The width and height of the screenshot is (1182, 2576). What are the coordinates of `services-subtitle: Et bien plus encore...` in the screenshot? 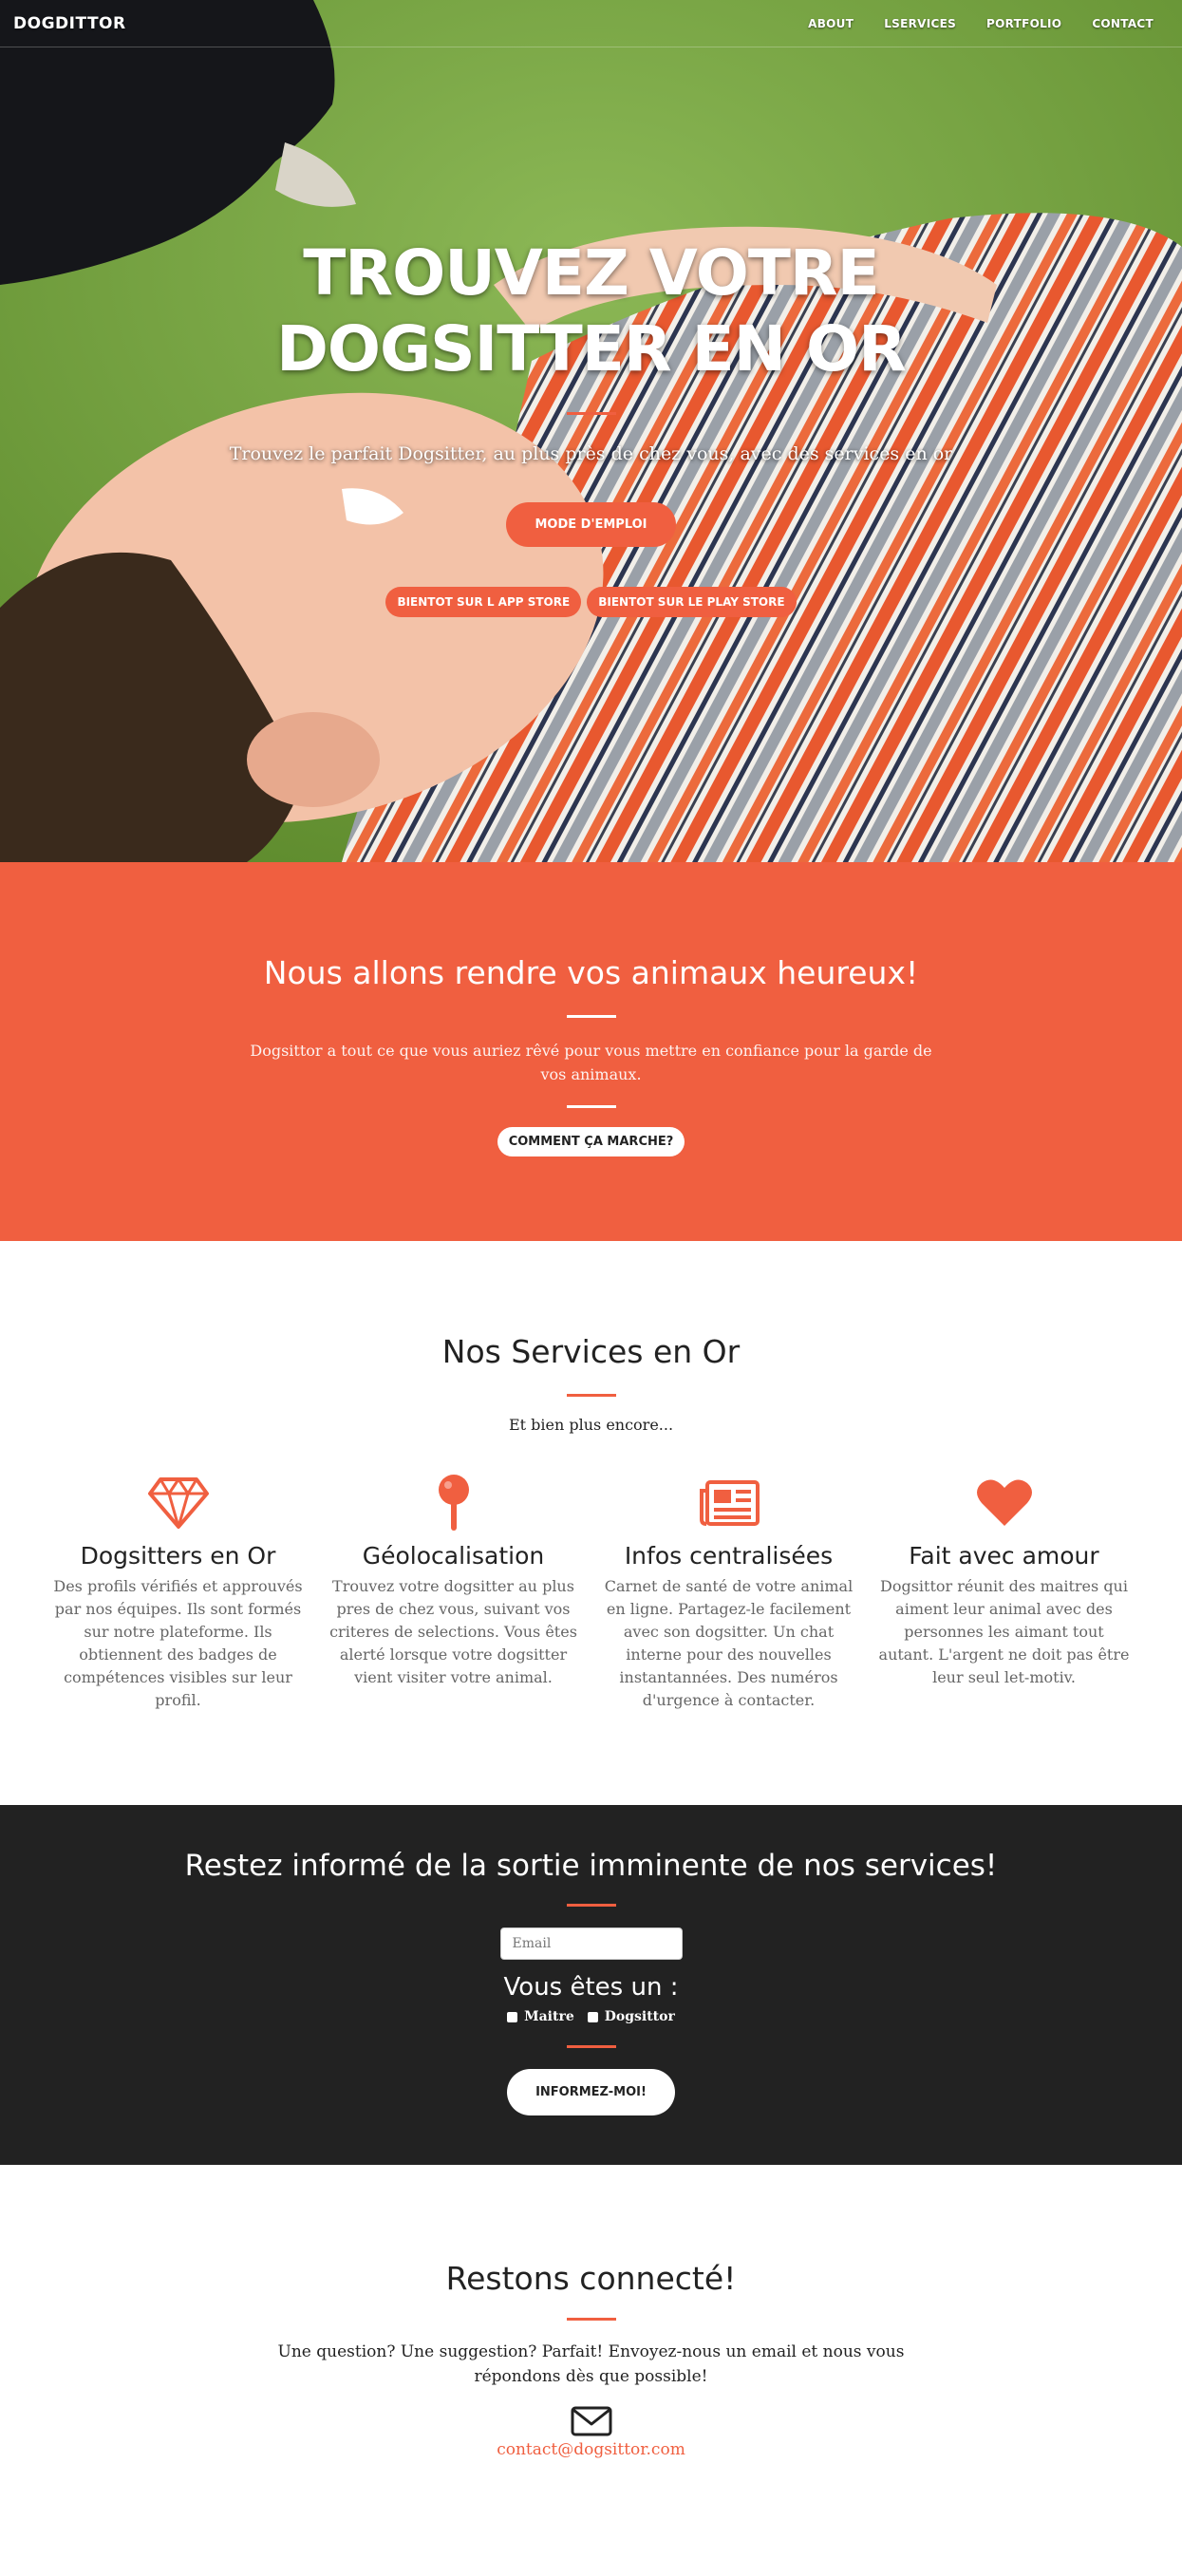 It's located at (591, 1425).